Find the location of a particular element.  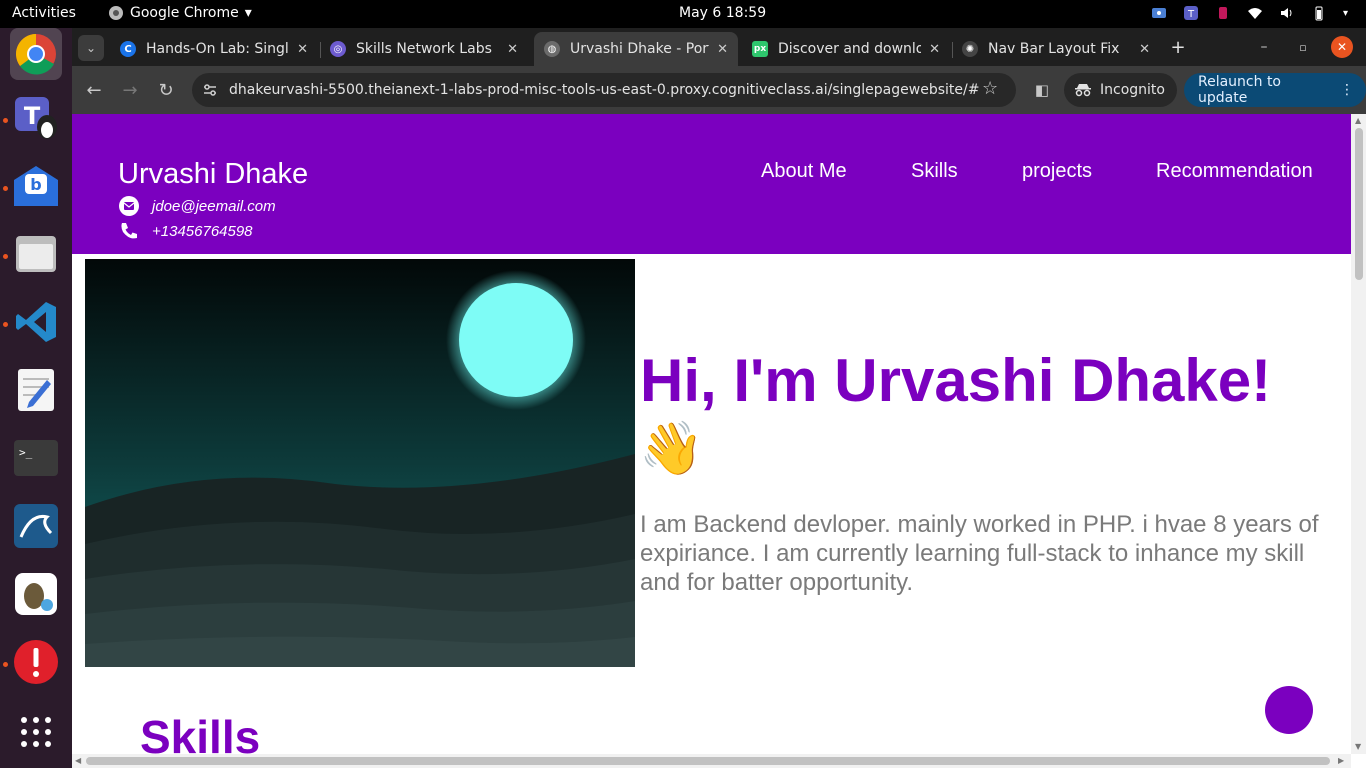

plus-icon: + is located at coordinates (1178, 47).